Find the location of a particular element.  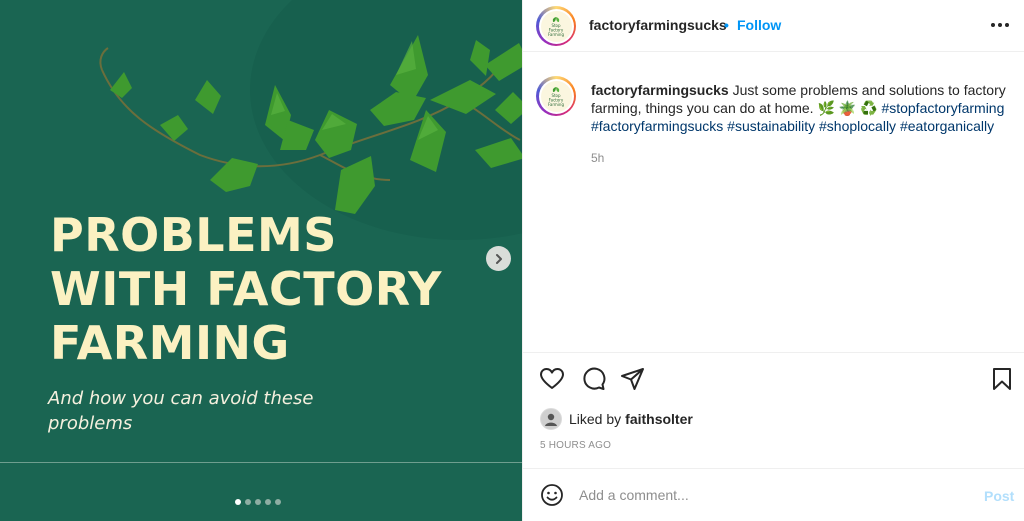

comment-form: Post is located at coordinates (773, 495).